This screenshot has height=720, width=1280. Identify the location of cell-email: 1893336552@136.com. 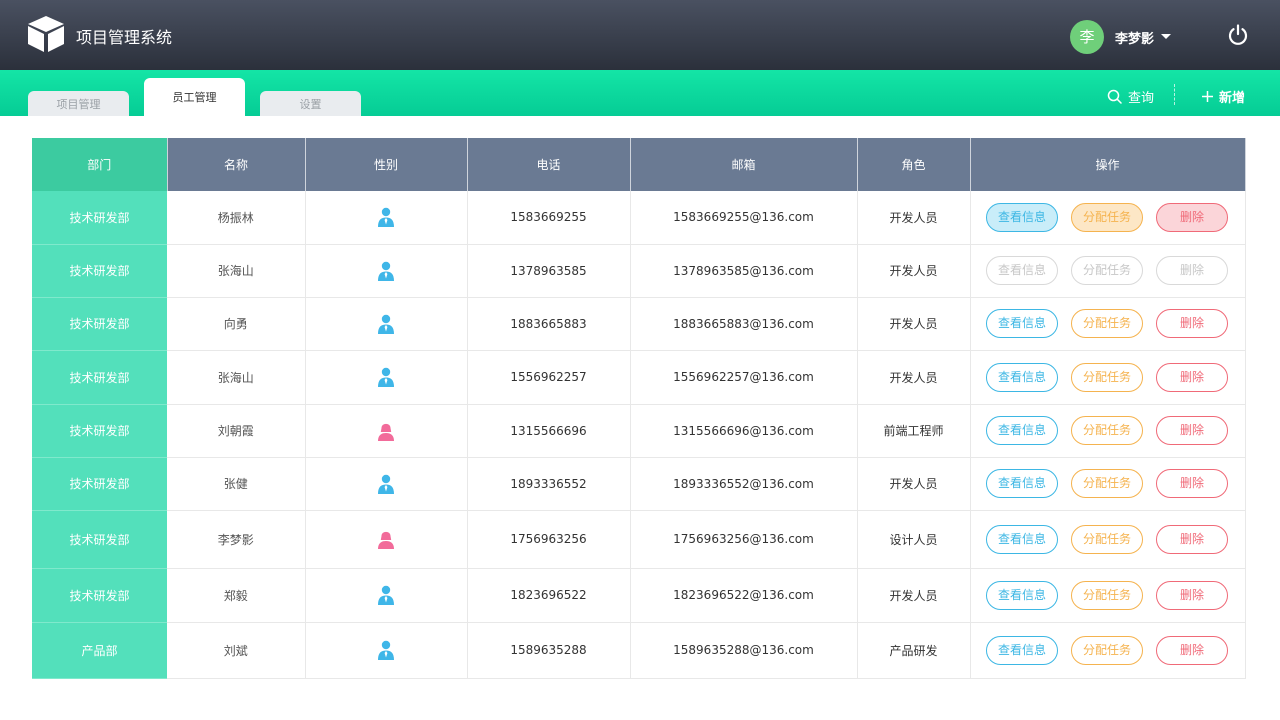
(744, 484).